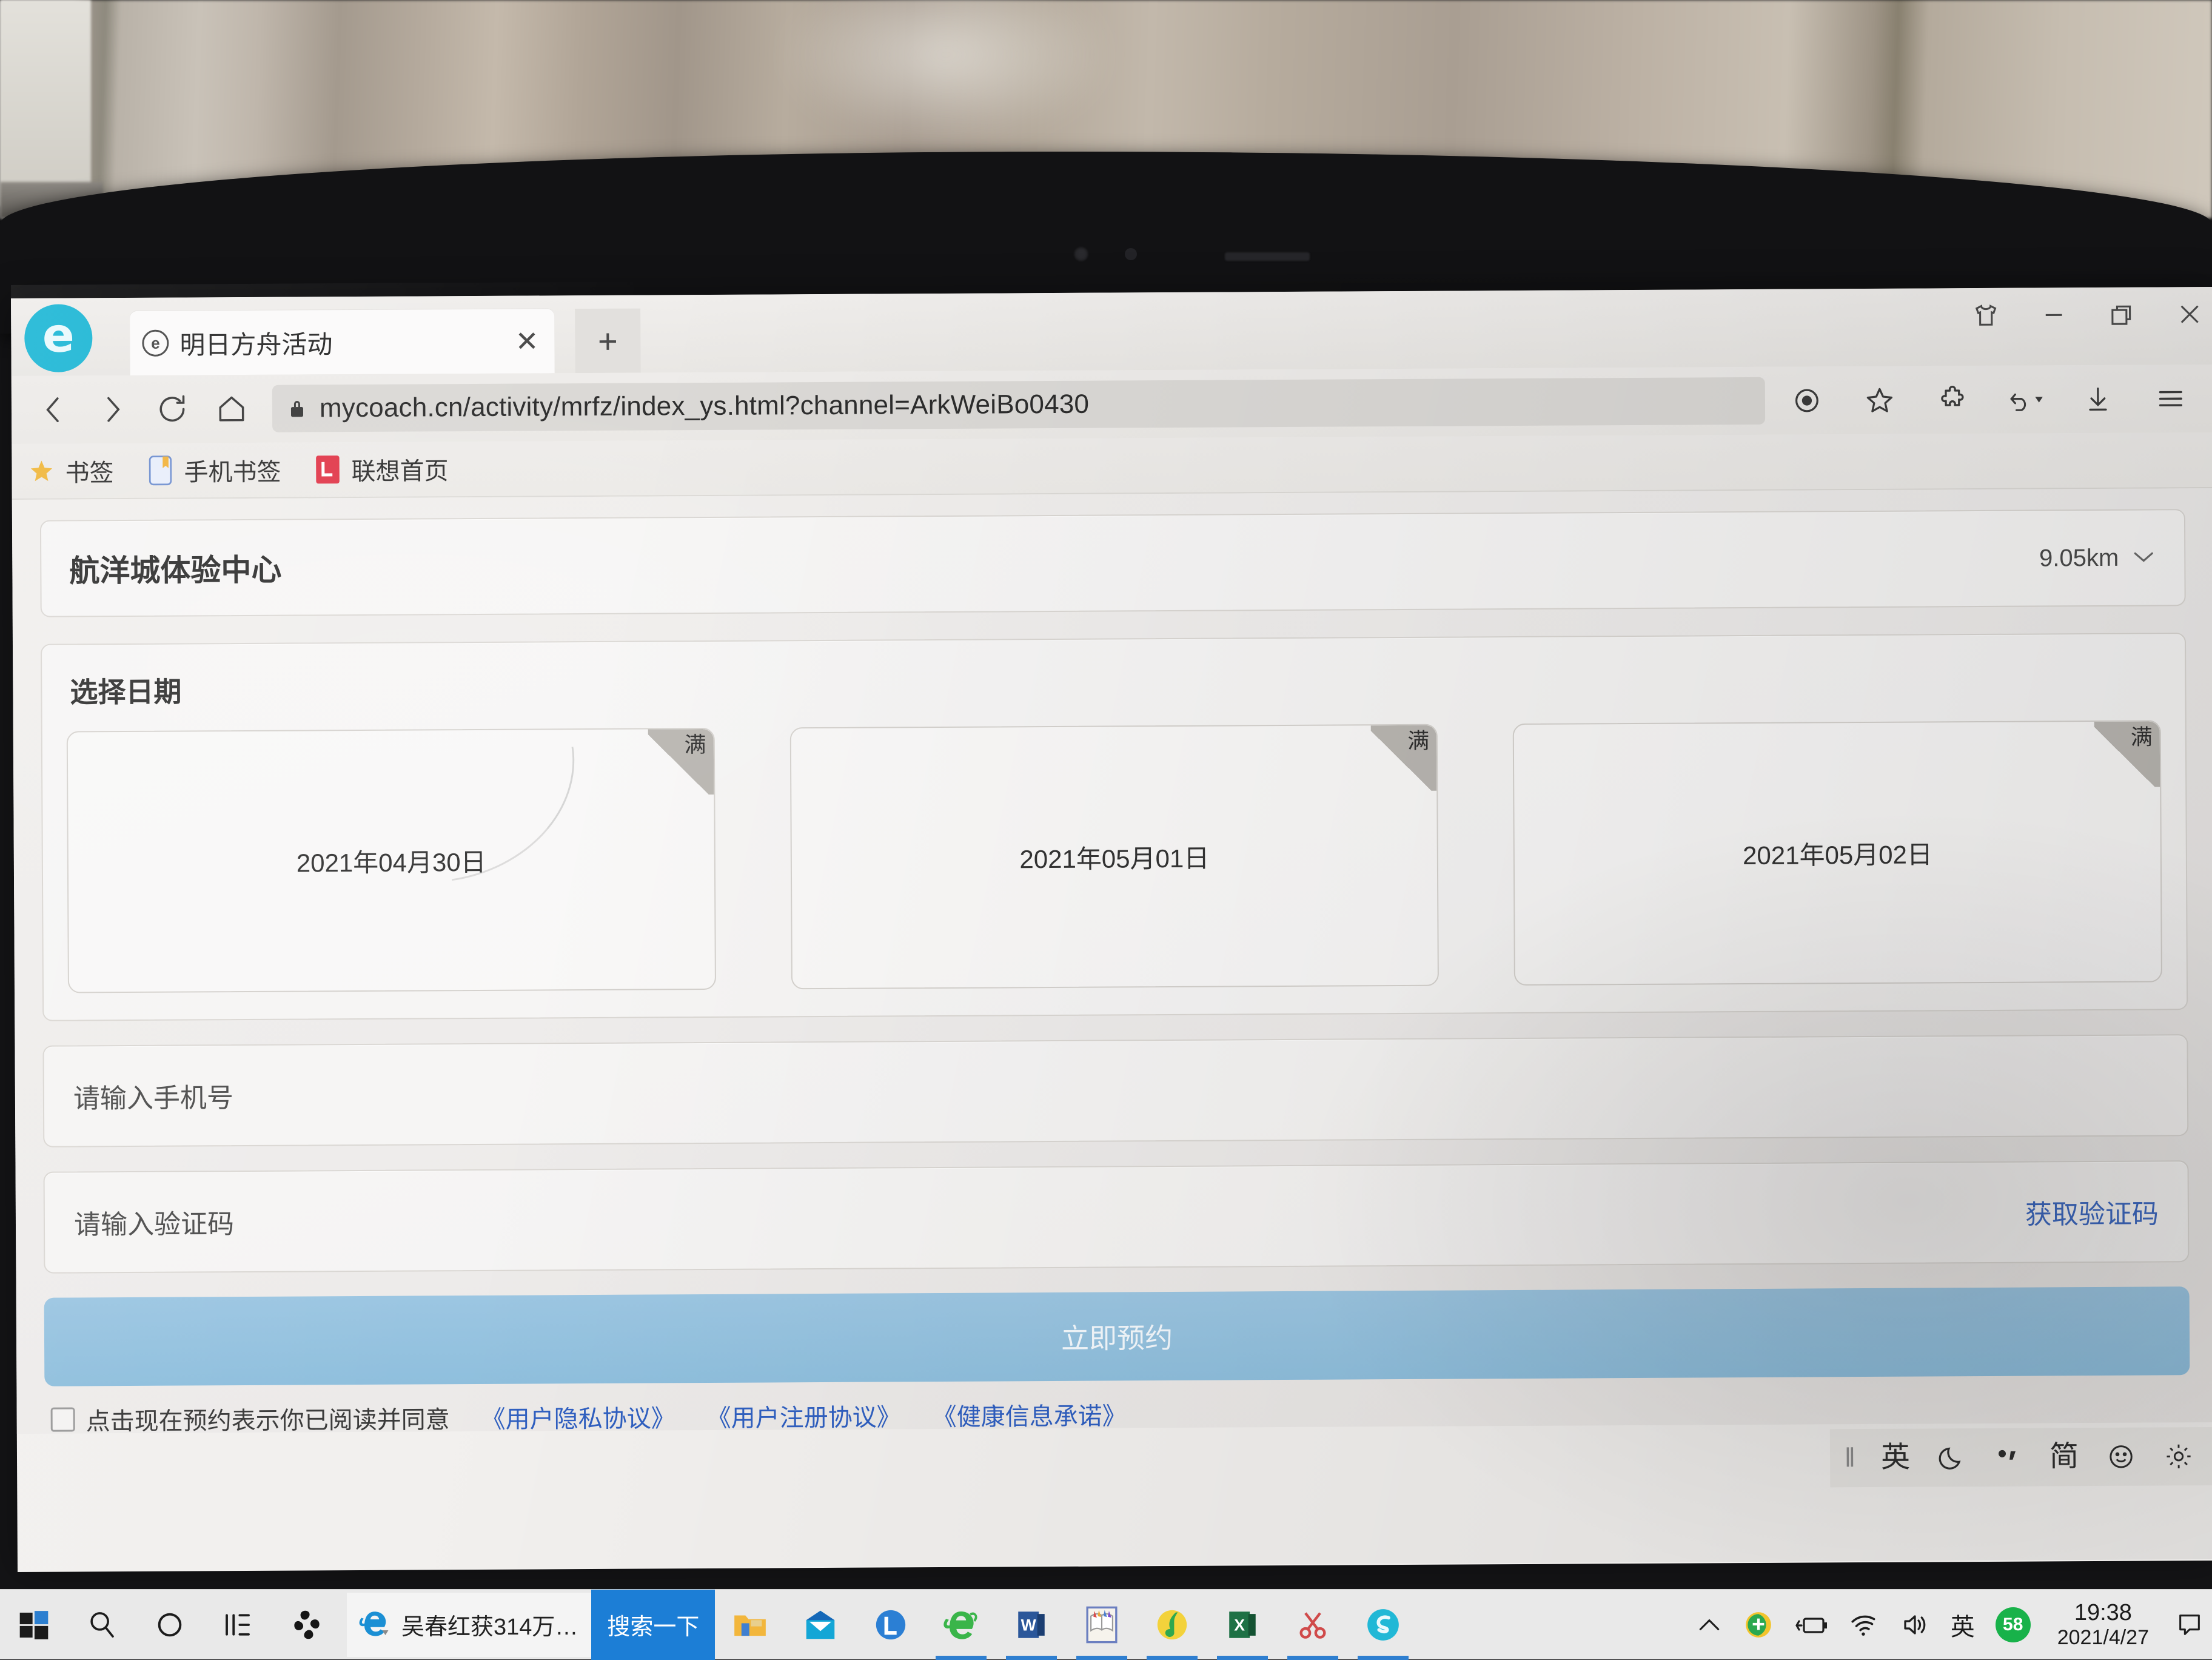 The width and height of the screenshot is (2212, 1660). I want to click on ime-floating-bar: ‖ 英 简, so click(2021, 1457).